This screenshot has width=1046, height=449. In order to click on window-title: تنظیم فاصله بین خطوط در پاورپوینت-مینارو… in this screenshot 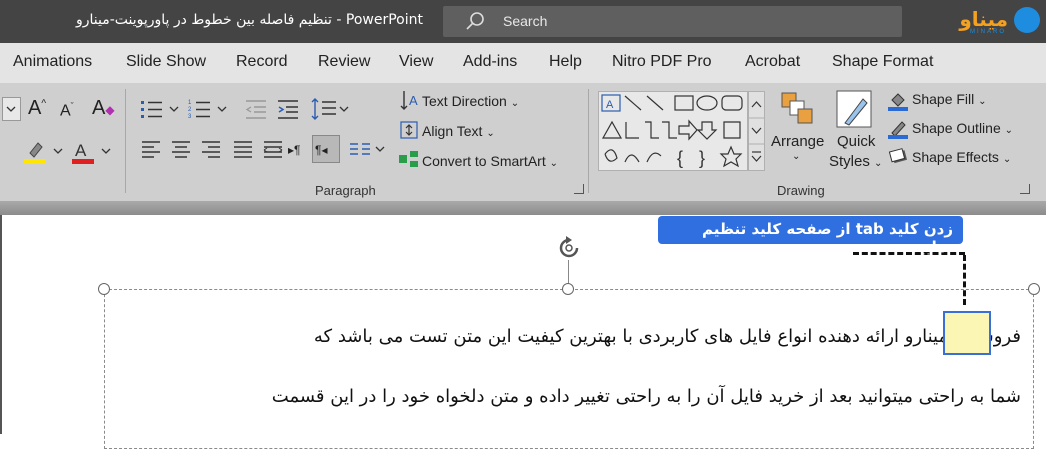, I will do `click(249, 20)`.